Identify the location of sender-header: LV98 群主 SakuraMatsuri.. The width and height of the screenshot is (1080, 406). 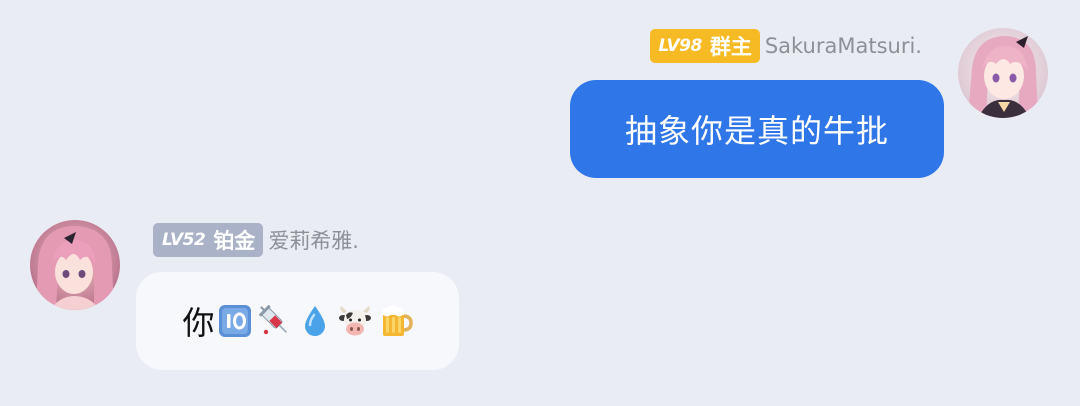
(785, 46).